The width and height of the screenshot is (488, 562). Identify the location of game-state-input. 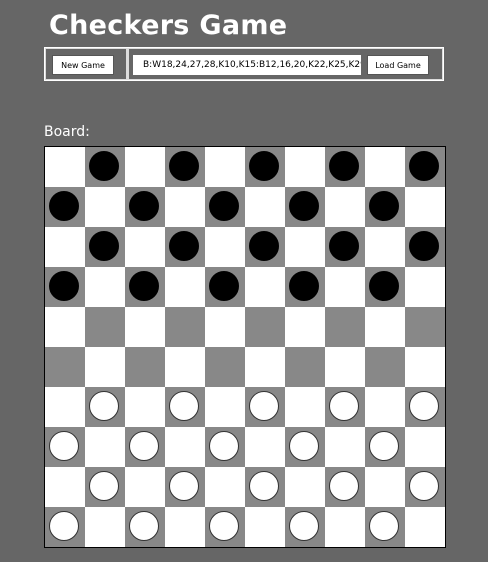
(247, 65).